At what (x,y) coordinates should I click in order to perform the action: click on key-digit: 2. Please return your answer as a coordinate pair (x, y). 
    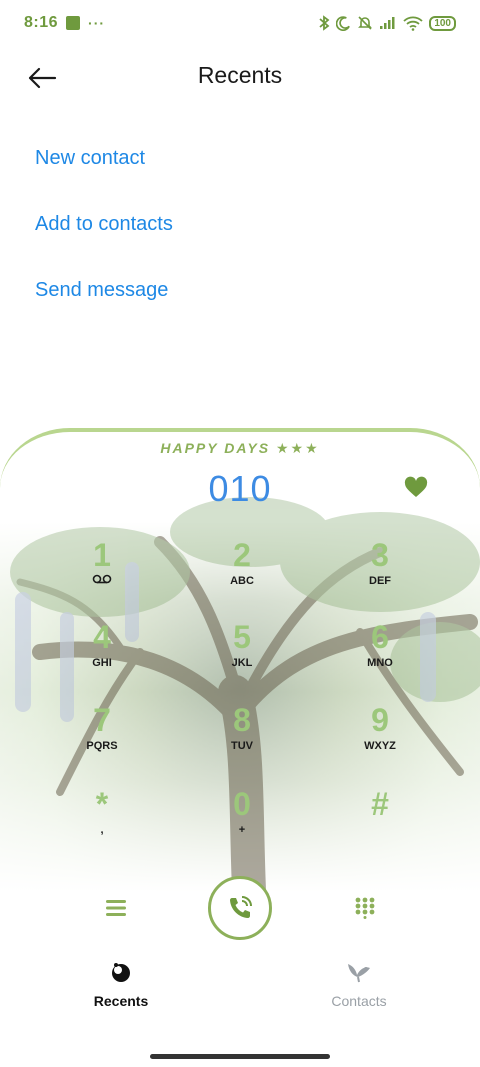
    Looking at the image, I should click on (242, 555).